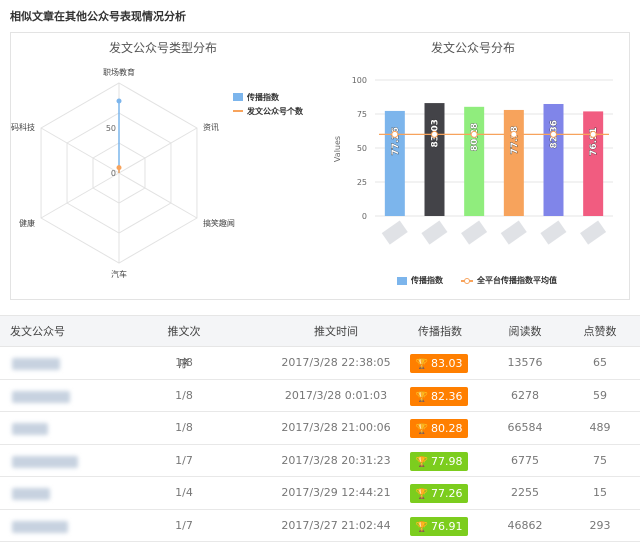  I want to click on radar-axis-label: 健康, so click(27, 223).